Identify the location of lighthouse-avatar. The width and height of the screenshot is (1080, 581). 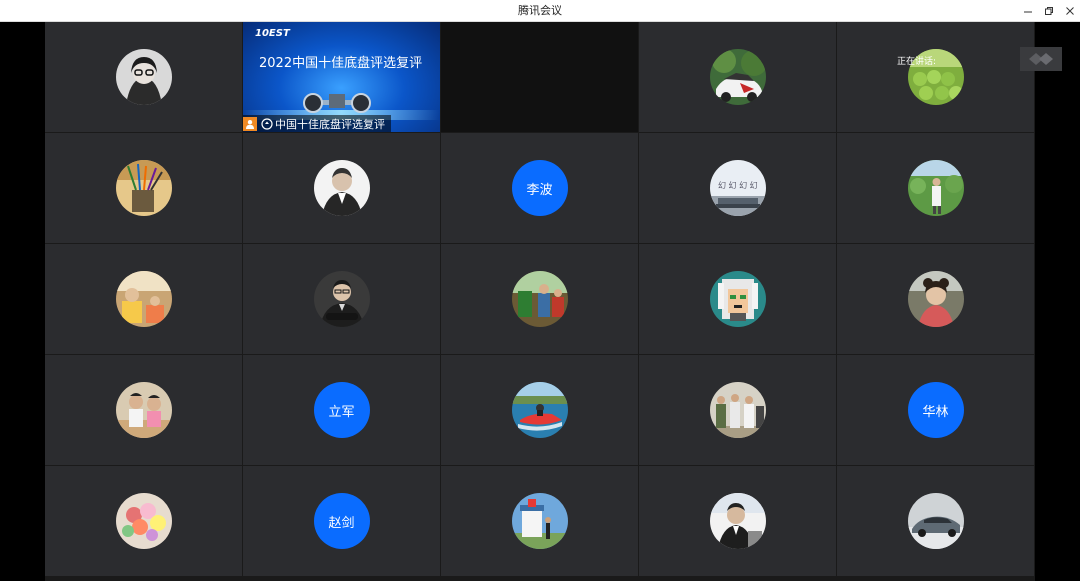
(539, 521).